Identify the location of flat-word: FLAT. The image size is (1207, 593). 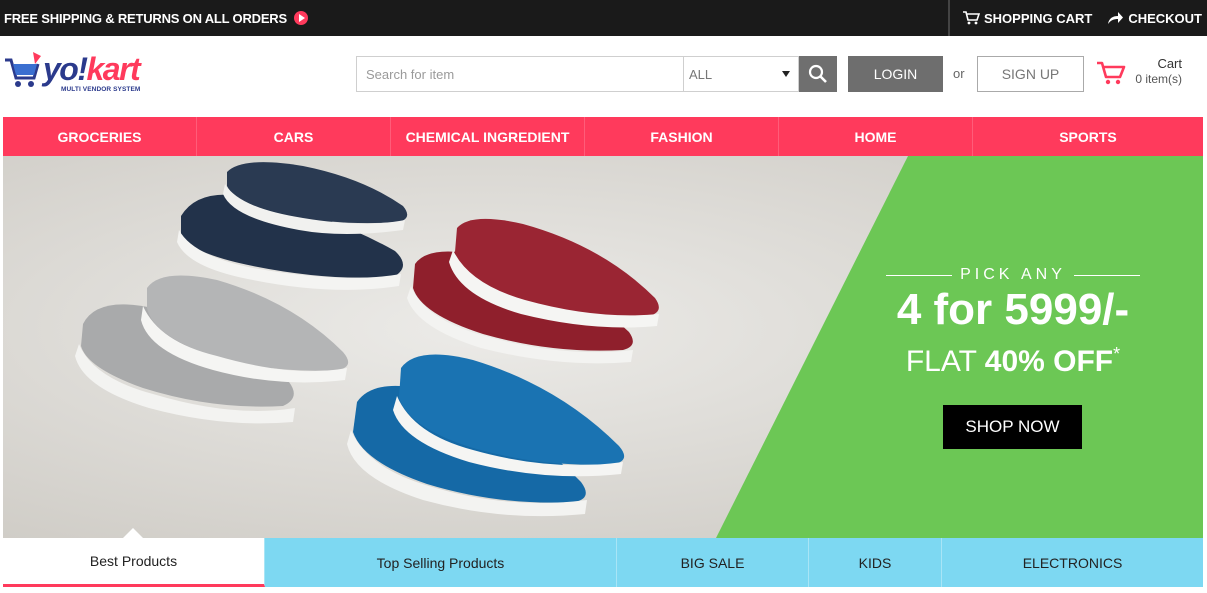
(945, 361).